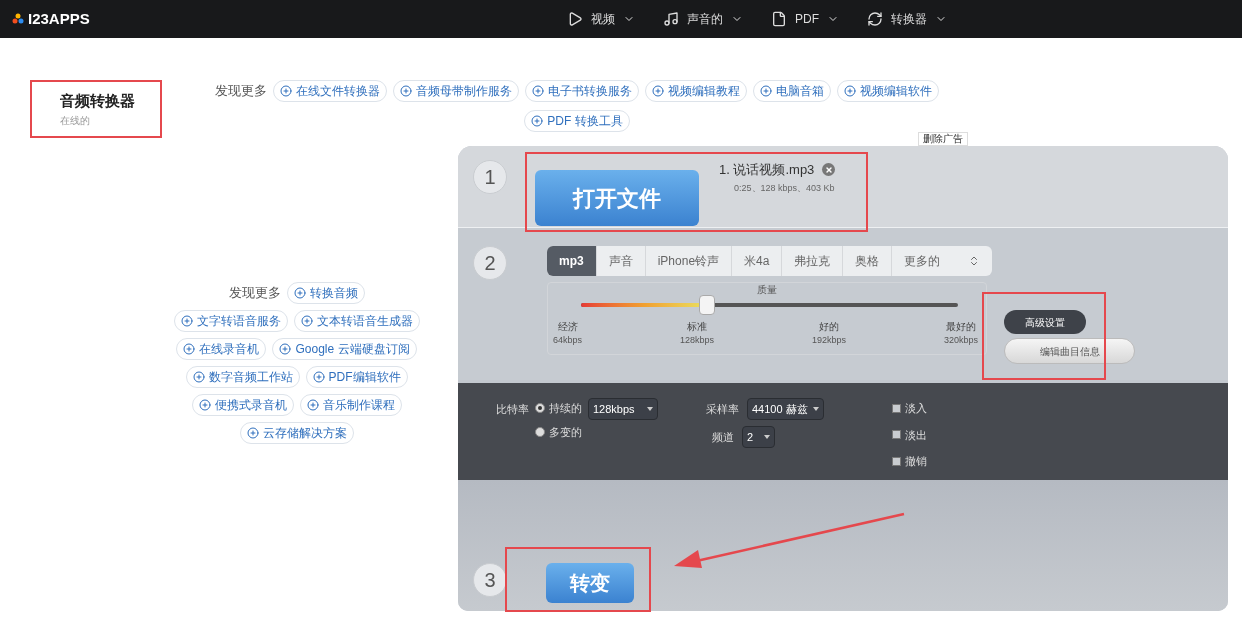 The width and height of the screenshot is (1242, 626). Describe the element at coordinates (785, 409) in the screenshot. I see `dropdown: 44100 赫兹` at that location.